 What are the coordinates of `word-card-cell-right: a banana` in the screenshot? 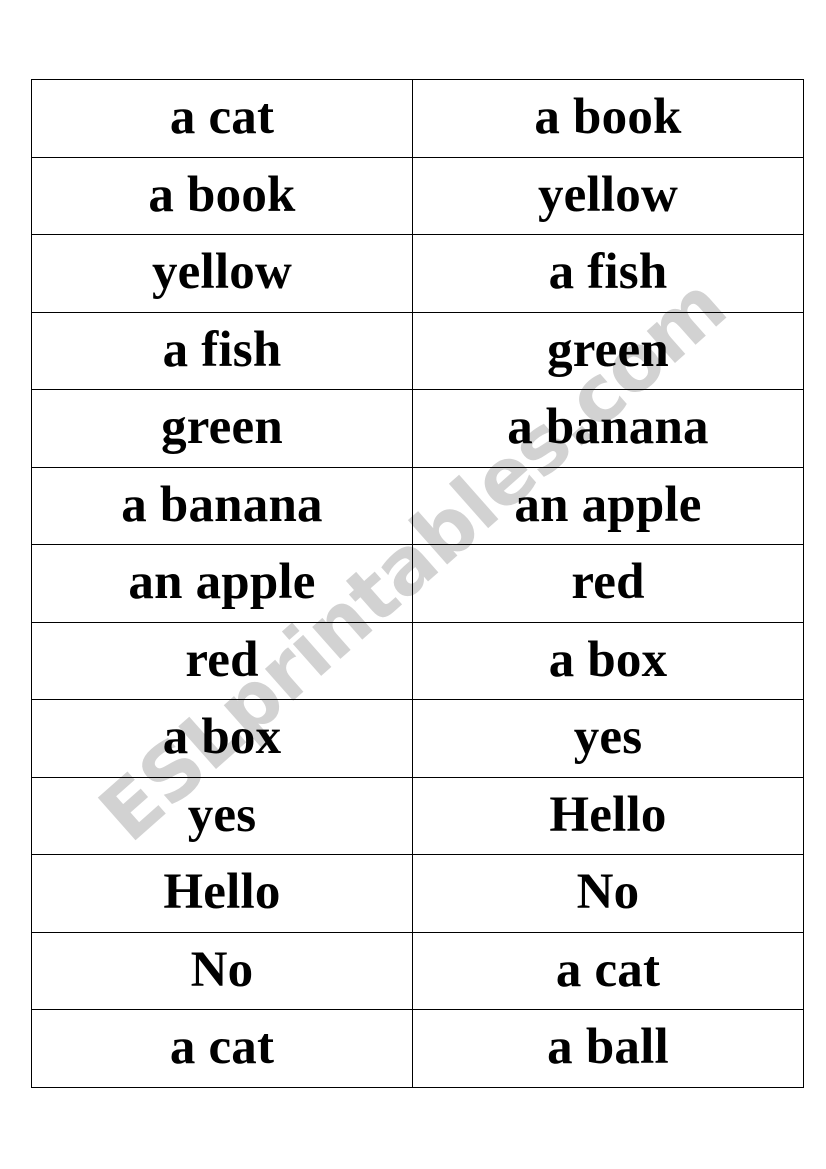 It's located at (608, 428).